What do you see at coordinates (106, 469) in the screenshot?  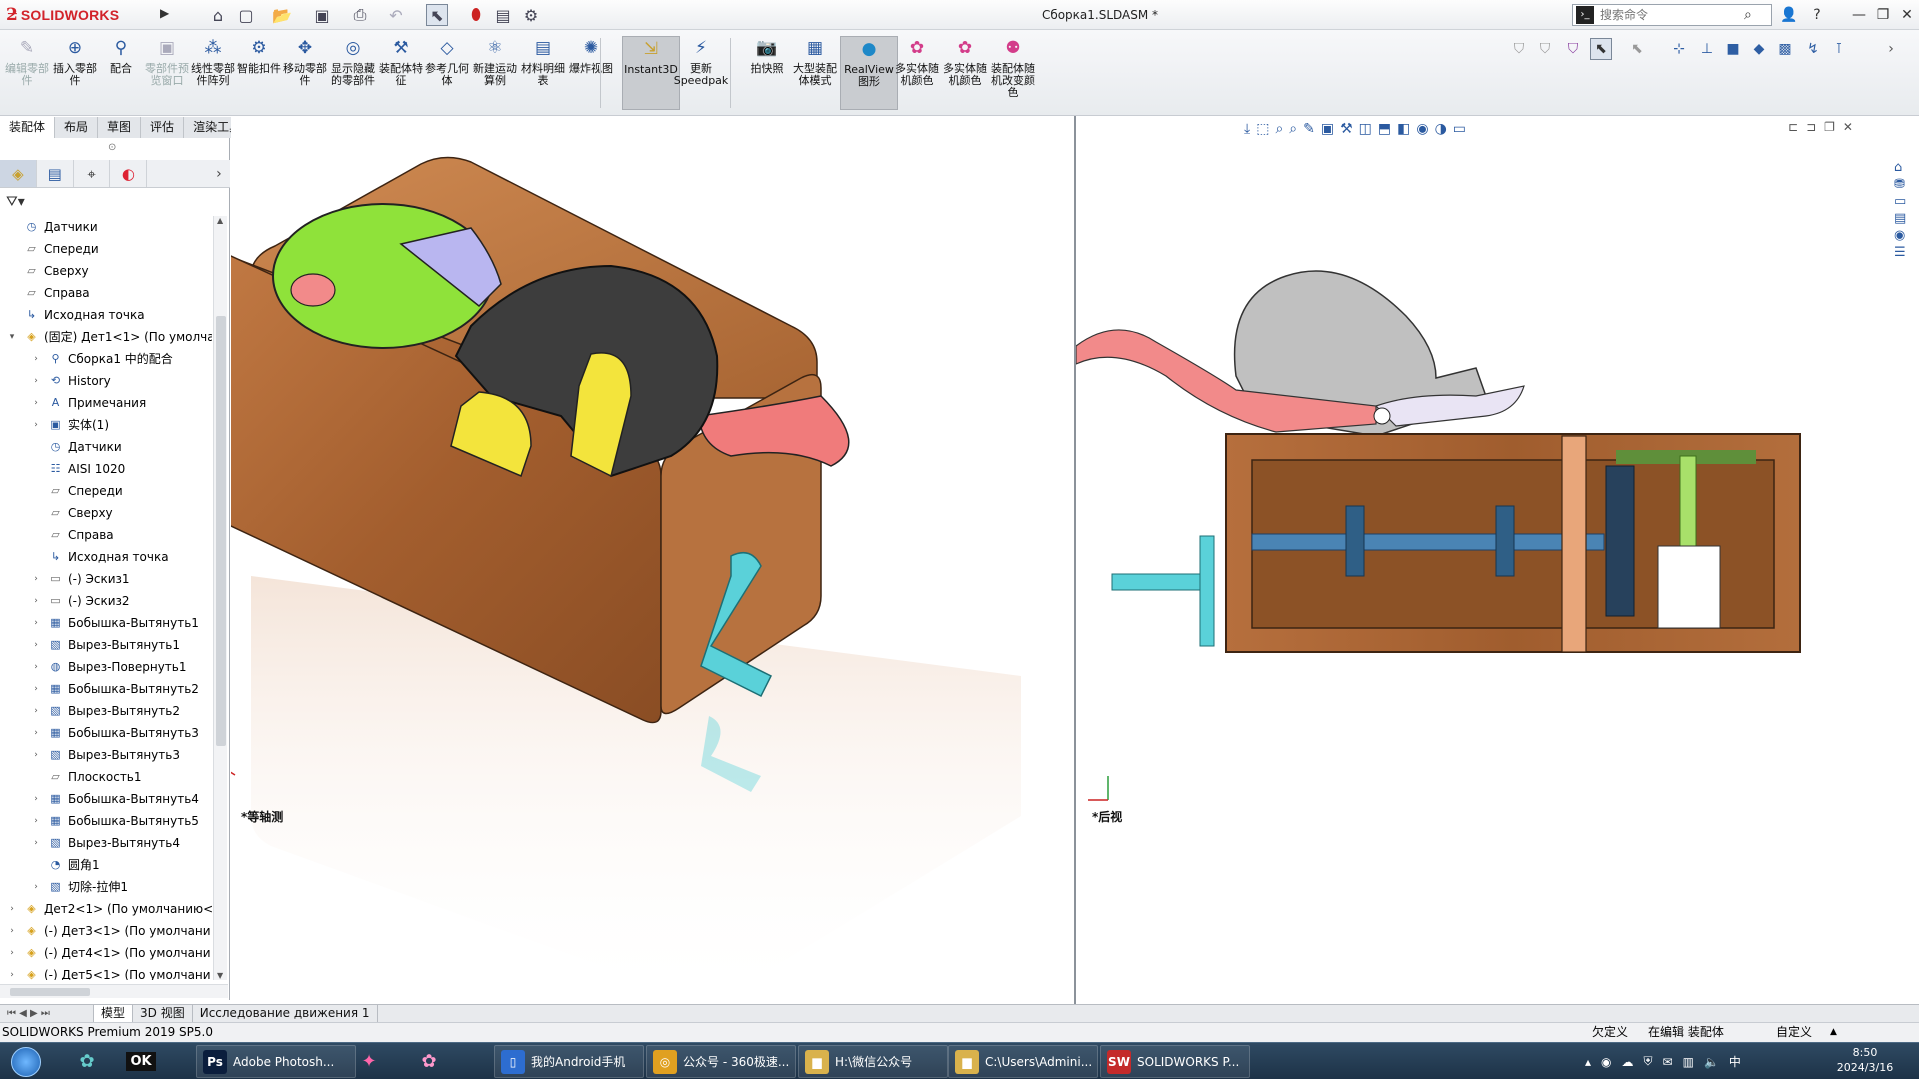 I see `tree-node: ☷ AISI 1020` at bounding box center [106, 469].